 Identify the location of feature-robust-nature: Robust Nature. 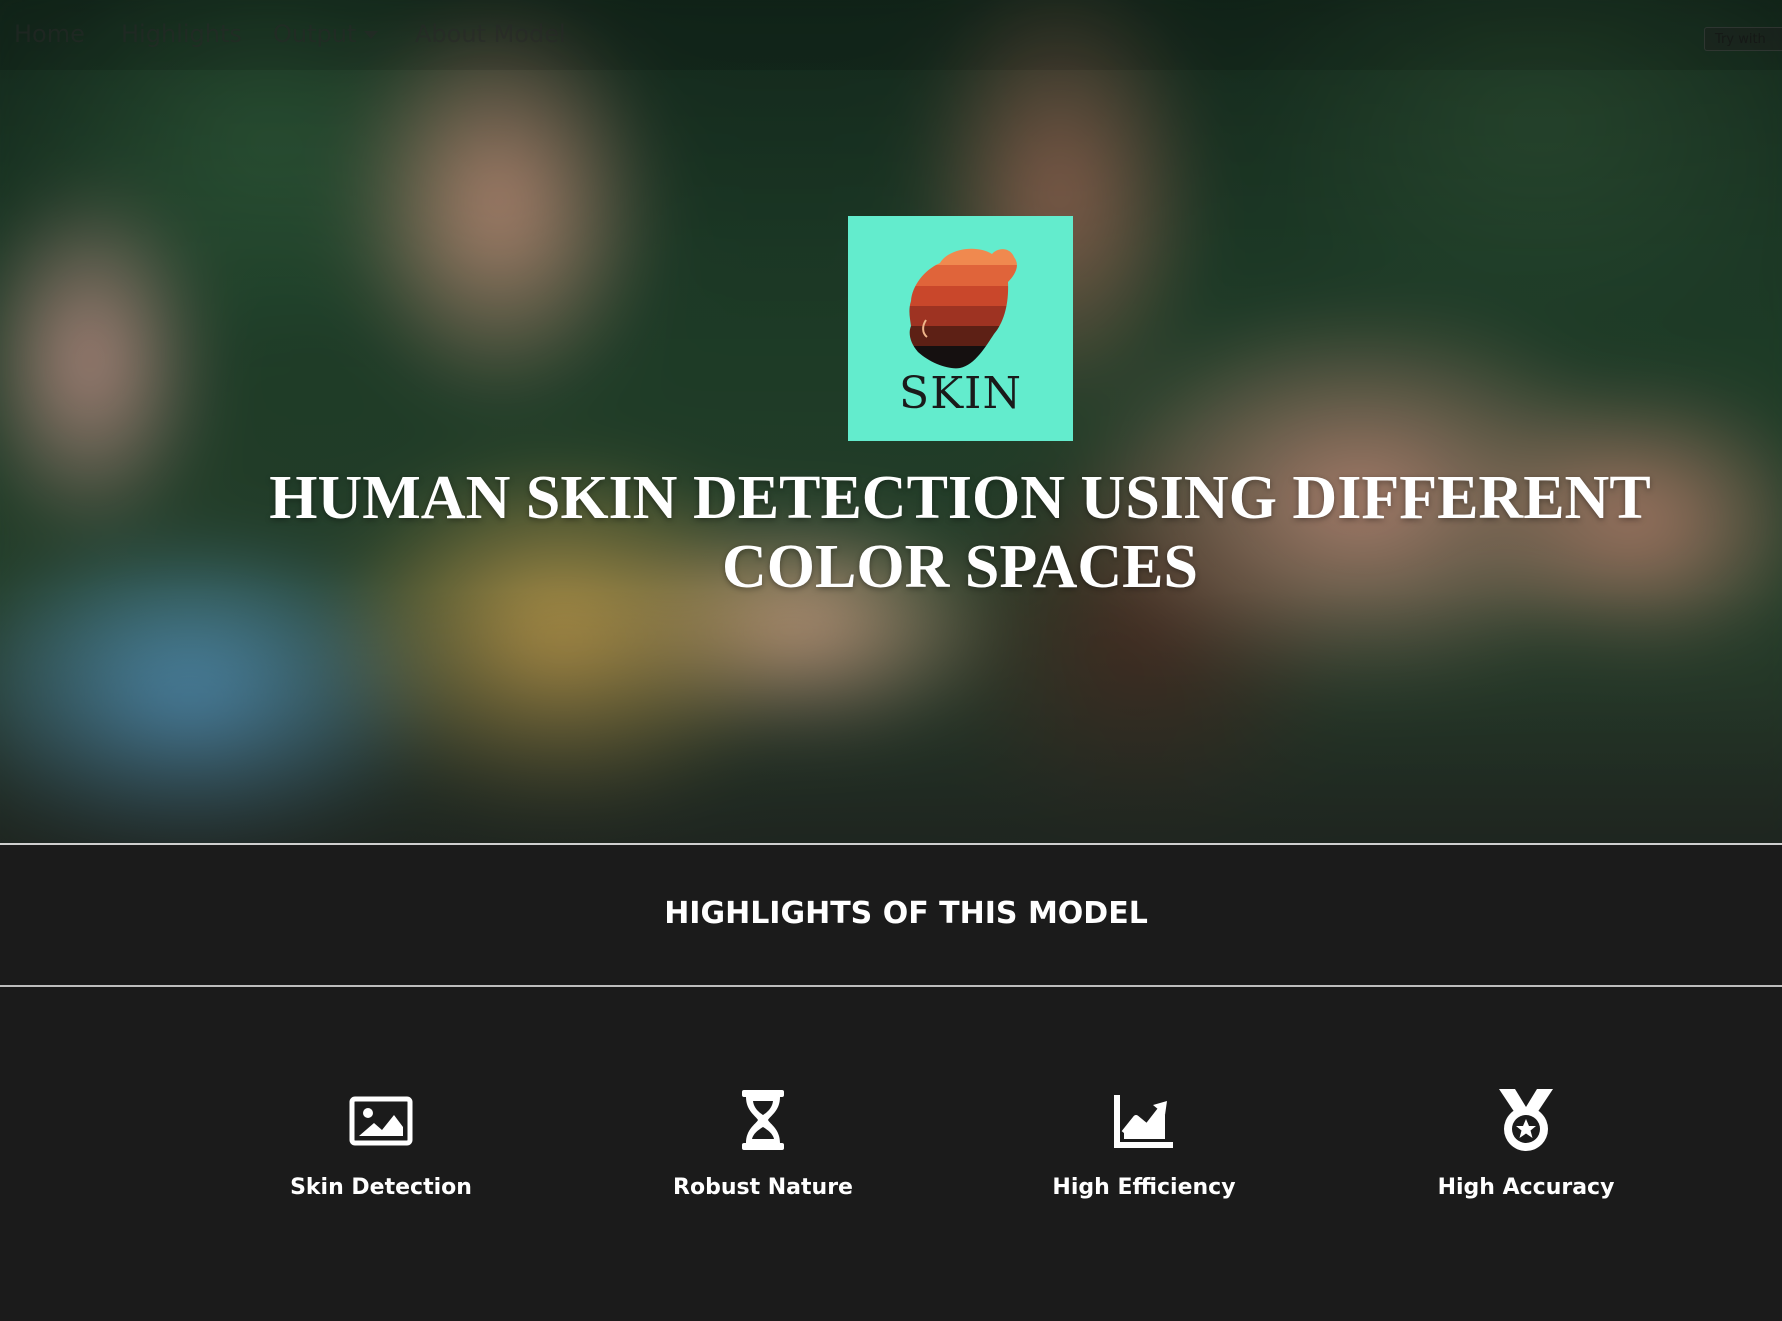
(763, 1142).